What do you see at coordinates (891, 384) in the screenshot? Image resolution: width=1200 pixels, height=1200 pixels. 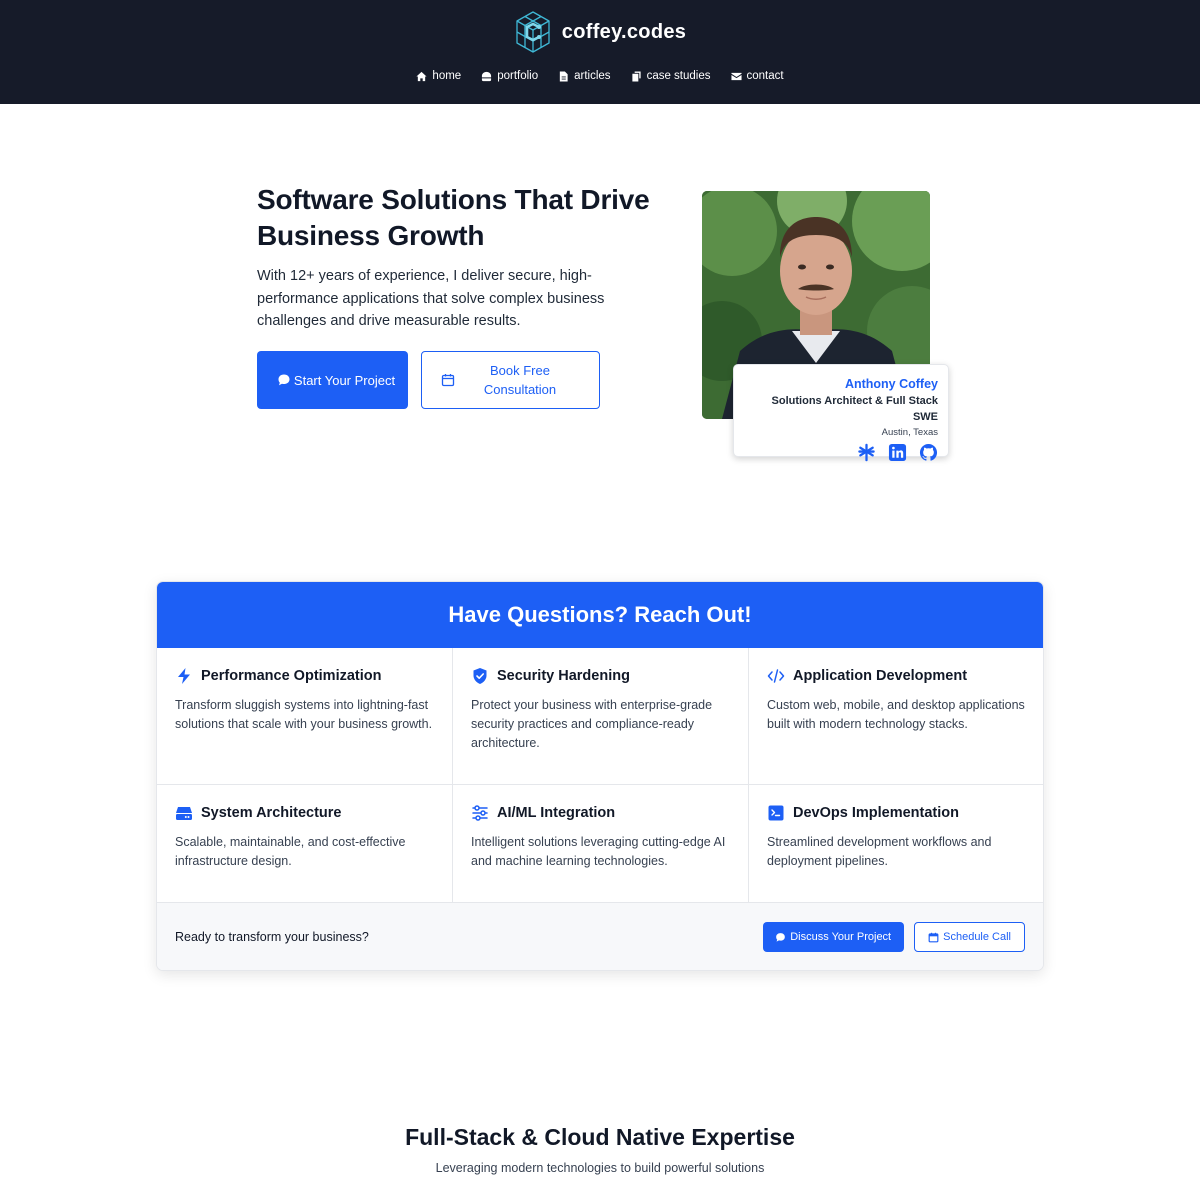 I see `profile-name: Anthony Coffey` at bounding box center [891, 384].